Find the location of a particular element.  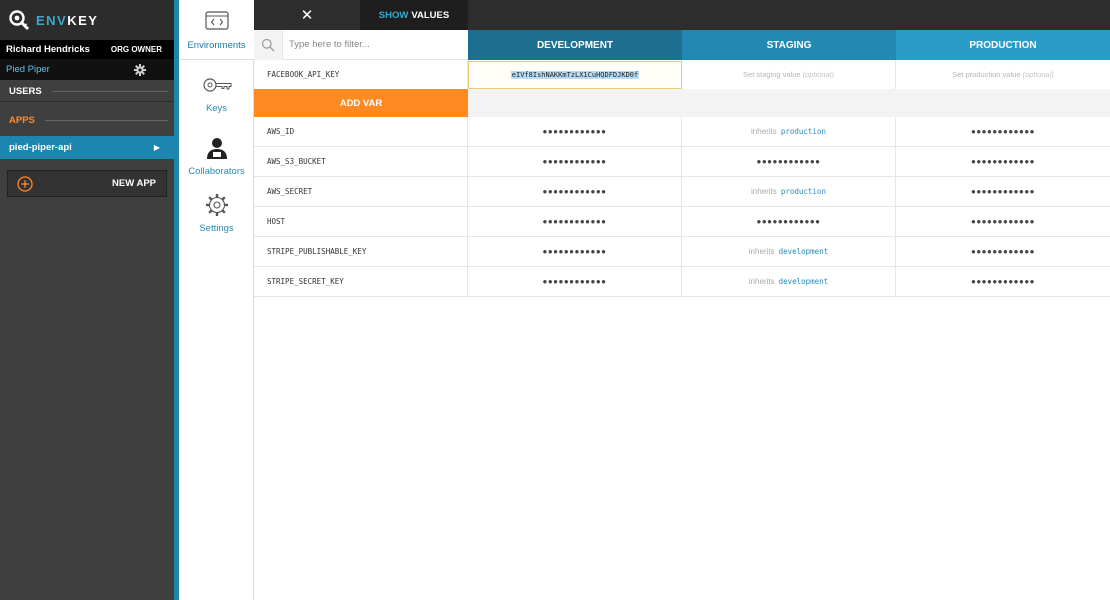

close-button: ✕ is located at coordinates (307, 15).